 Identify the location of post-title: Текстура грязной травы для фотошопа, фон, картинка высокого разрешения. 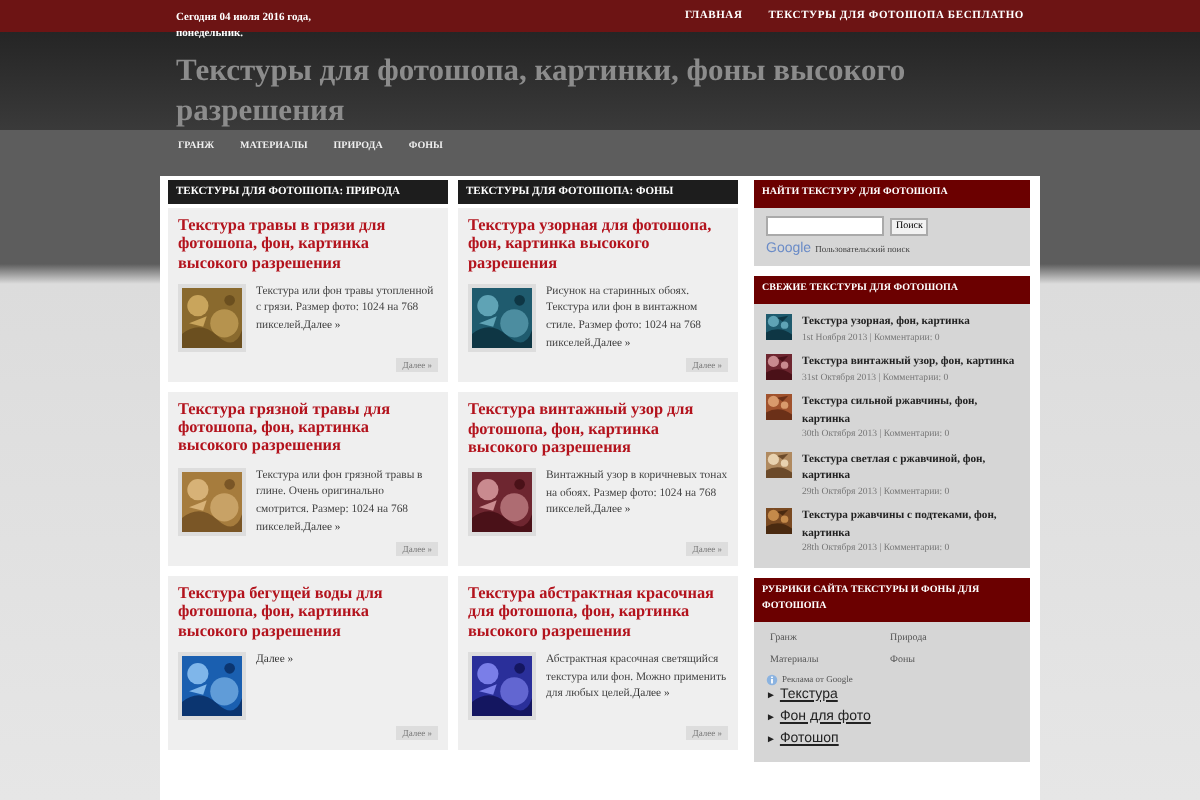
(308, 427).